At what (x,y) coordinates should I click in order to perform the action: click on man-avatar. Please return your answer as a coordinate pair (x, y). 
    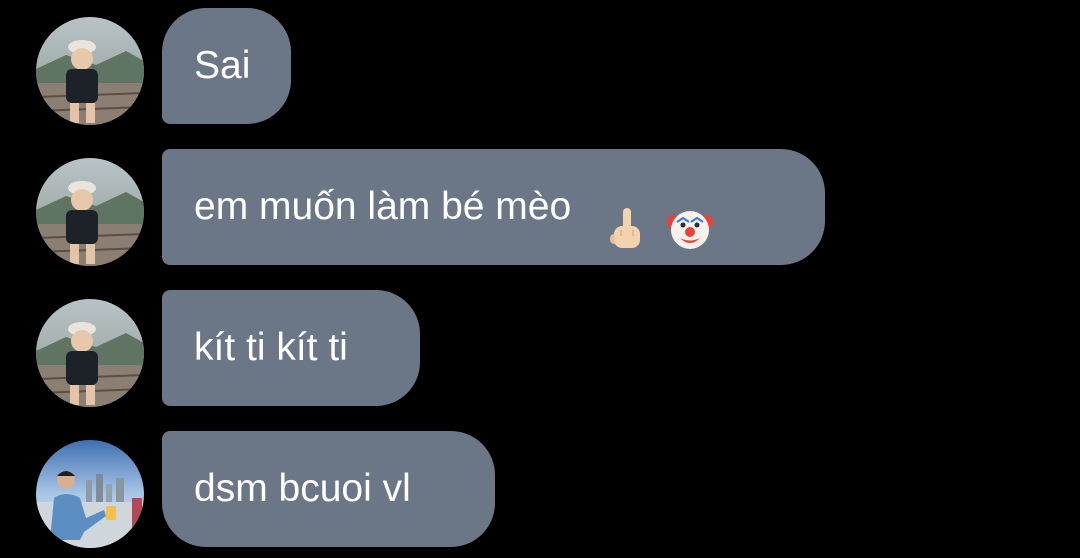
    Looking at the image, I should click on (90, 494).